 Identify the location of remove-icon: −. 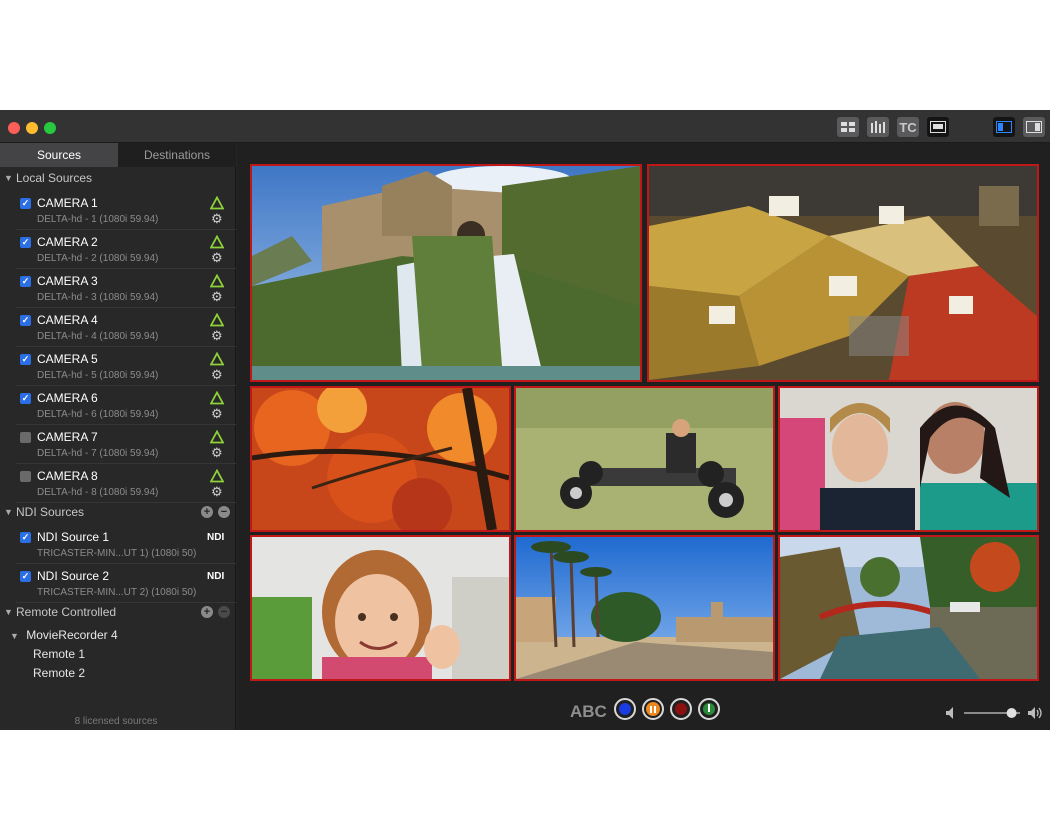
(224, 512).